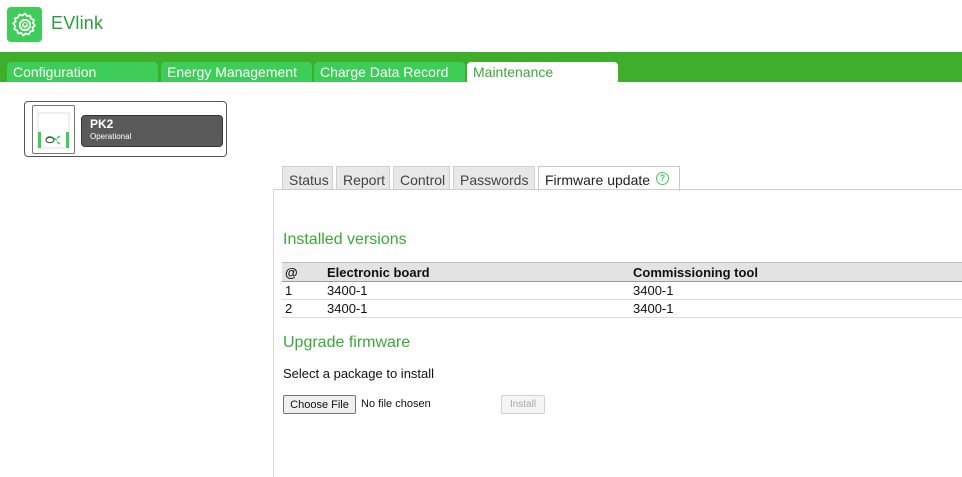  What do you see at coordinates (273, 333) in the screenshot?
I see `content-border` at bounding box center [273, 333].